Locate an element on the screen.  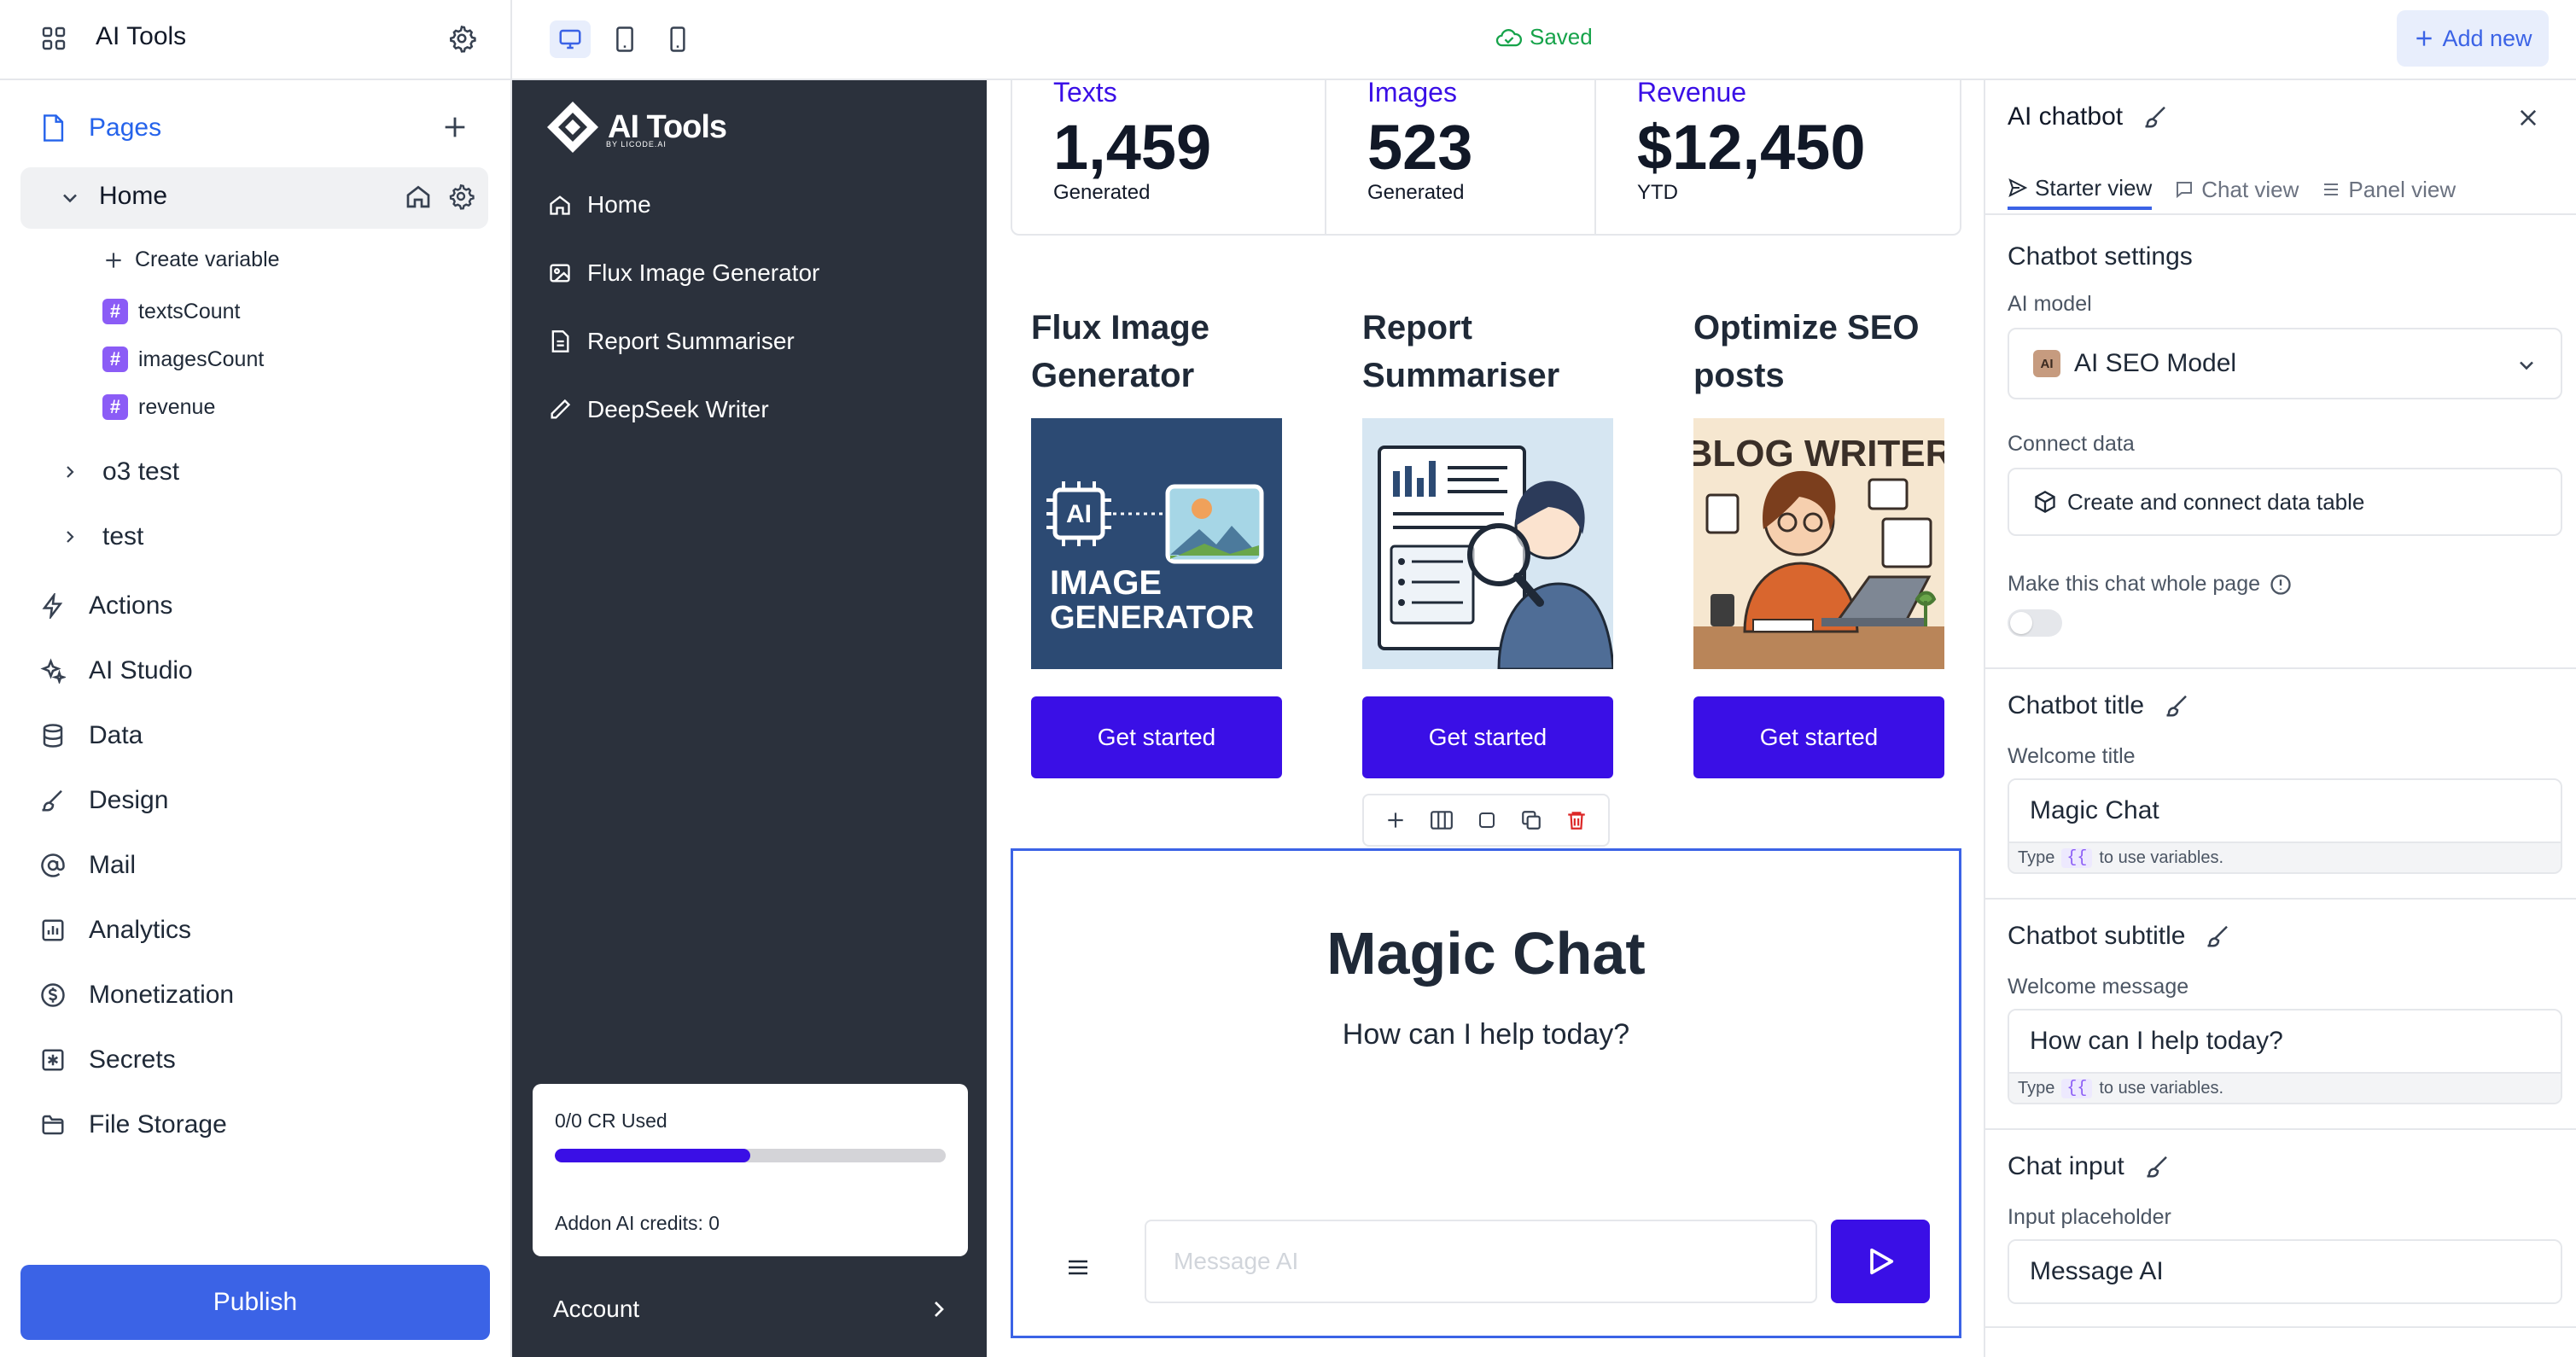
create-connect-data-table-button: Create and connect data table is located at coordinates (2285, 502).